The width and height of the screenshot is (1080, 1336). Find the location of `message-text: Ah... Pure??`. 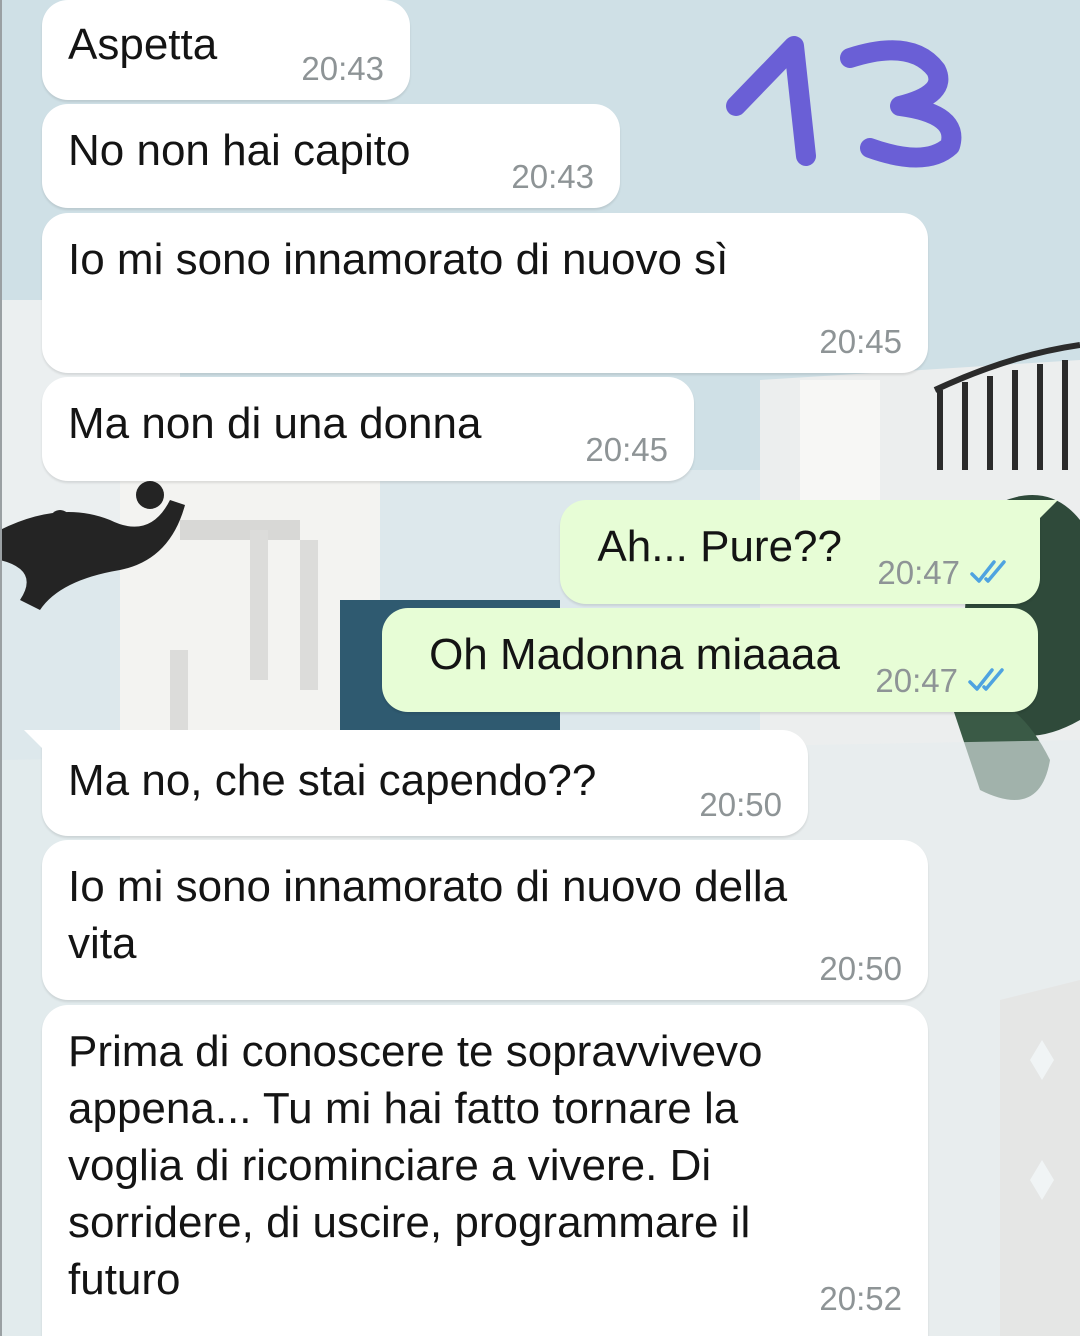

message-text: Ah... Pure?? is located at coordinates (719, 546).